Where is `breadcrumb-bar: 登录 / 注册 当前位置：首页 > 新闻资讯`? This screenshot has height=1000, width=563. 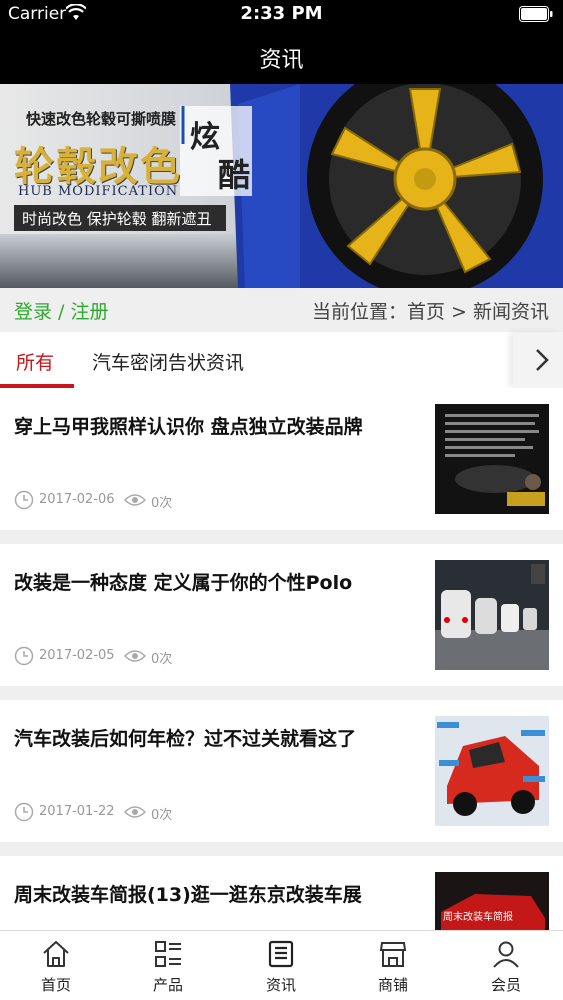 breadcrumb-bar: 登录 / 注册 当前位置：首页 > 新闻资讯 is located at coordinates (281, 310).